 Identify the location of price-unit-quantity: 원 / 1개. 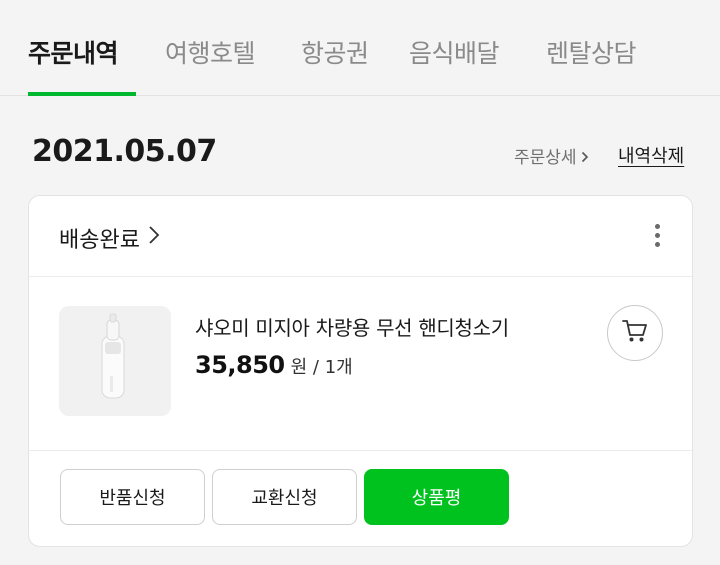
(321, 367).